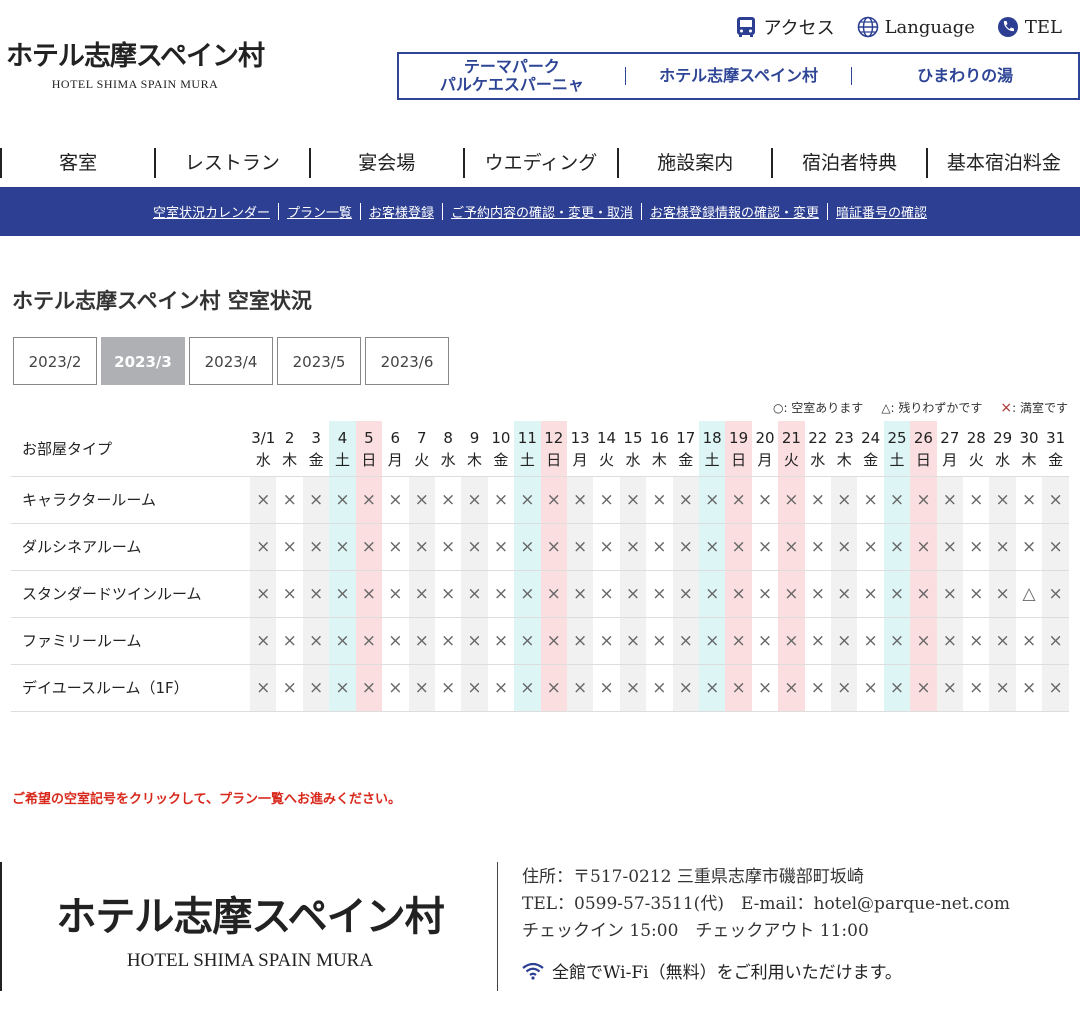  Describe the element at coordinates (965, 76) in the screenshot. I see `himawari-no-yu-link: ひまわりの湯` at that location.